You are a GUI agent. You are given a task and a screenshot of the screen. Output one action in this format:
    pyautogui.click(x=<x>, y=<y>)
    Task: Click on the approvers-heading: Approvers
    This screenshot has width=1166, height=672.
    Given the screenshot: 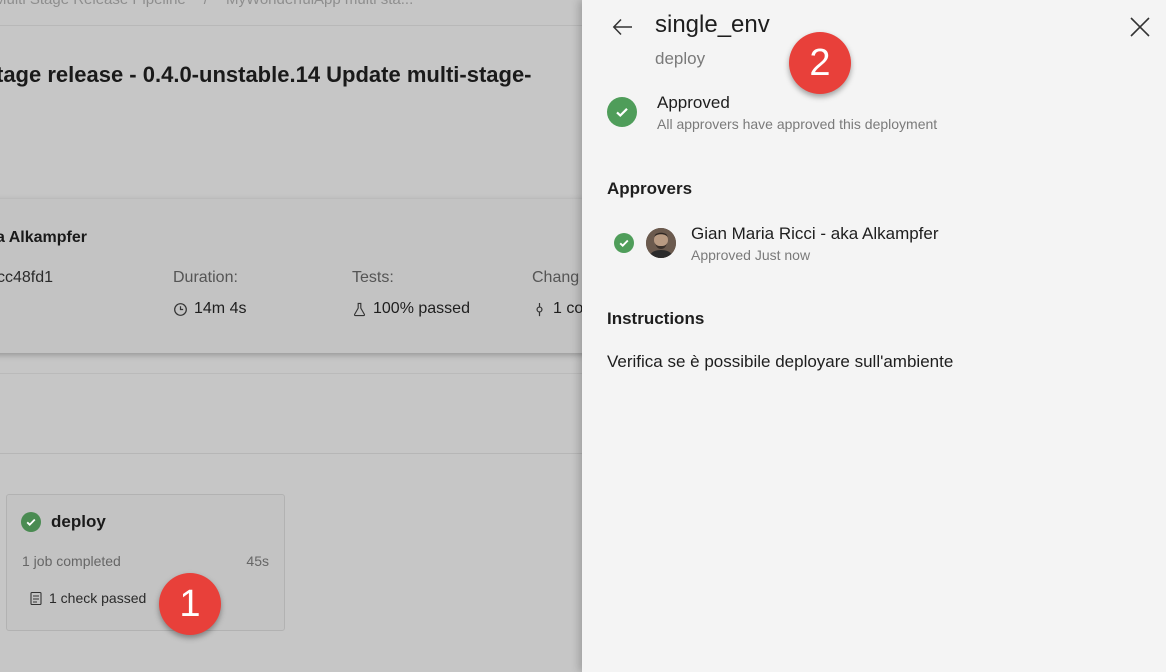 What is the action you would take?
    pyautogui.click(x=650, y=188)
    